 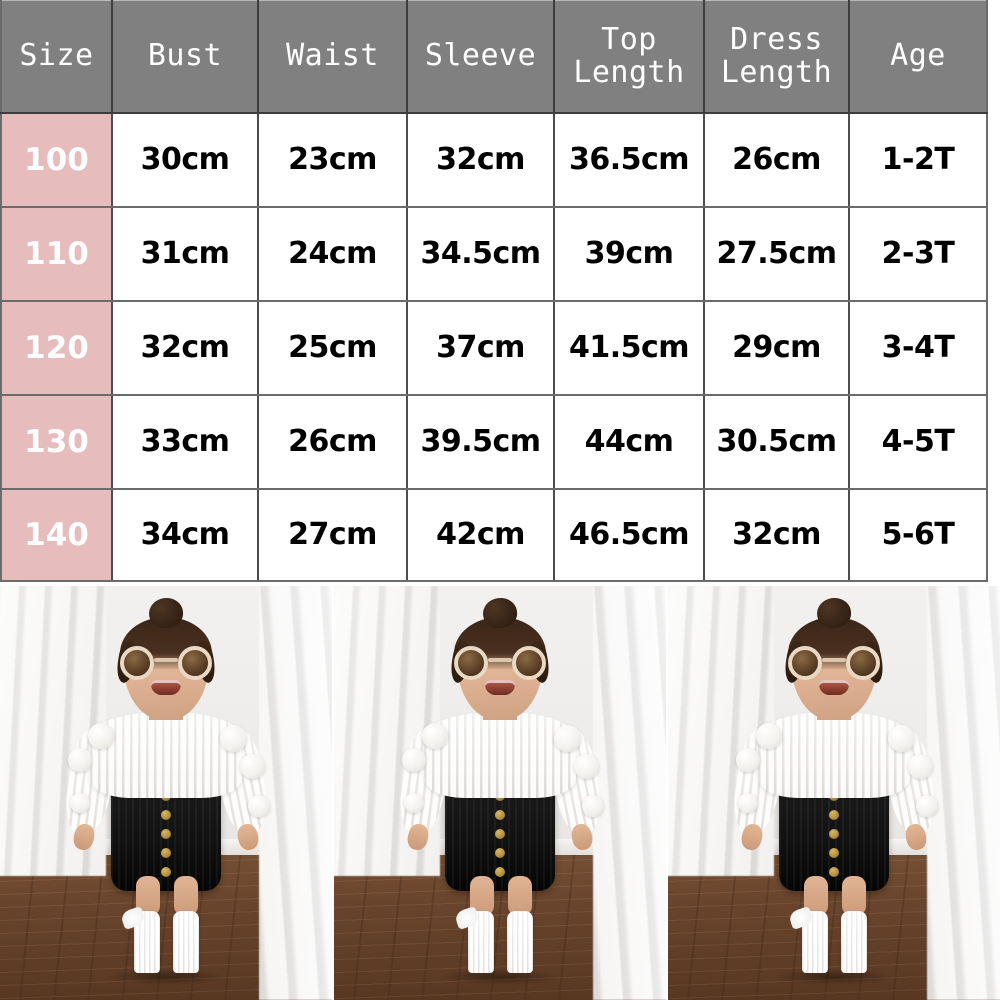 I want to click on cell-top-length: 39cm, so click(x=629, y=254).